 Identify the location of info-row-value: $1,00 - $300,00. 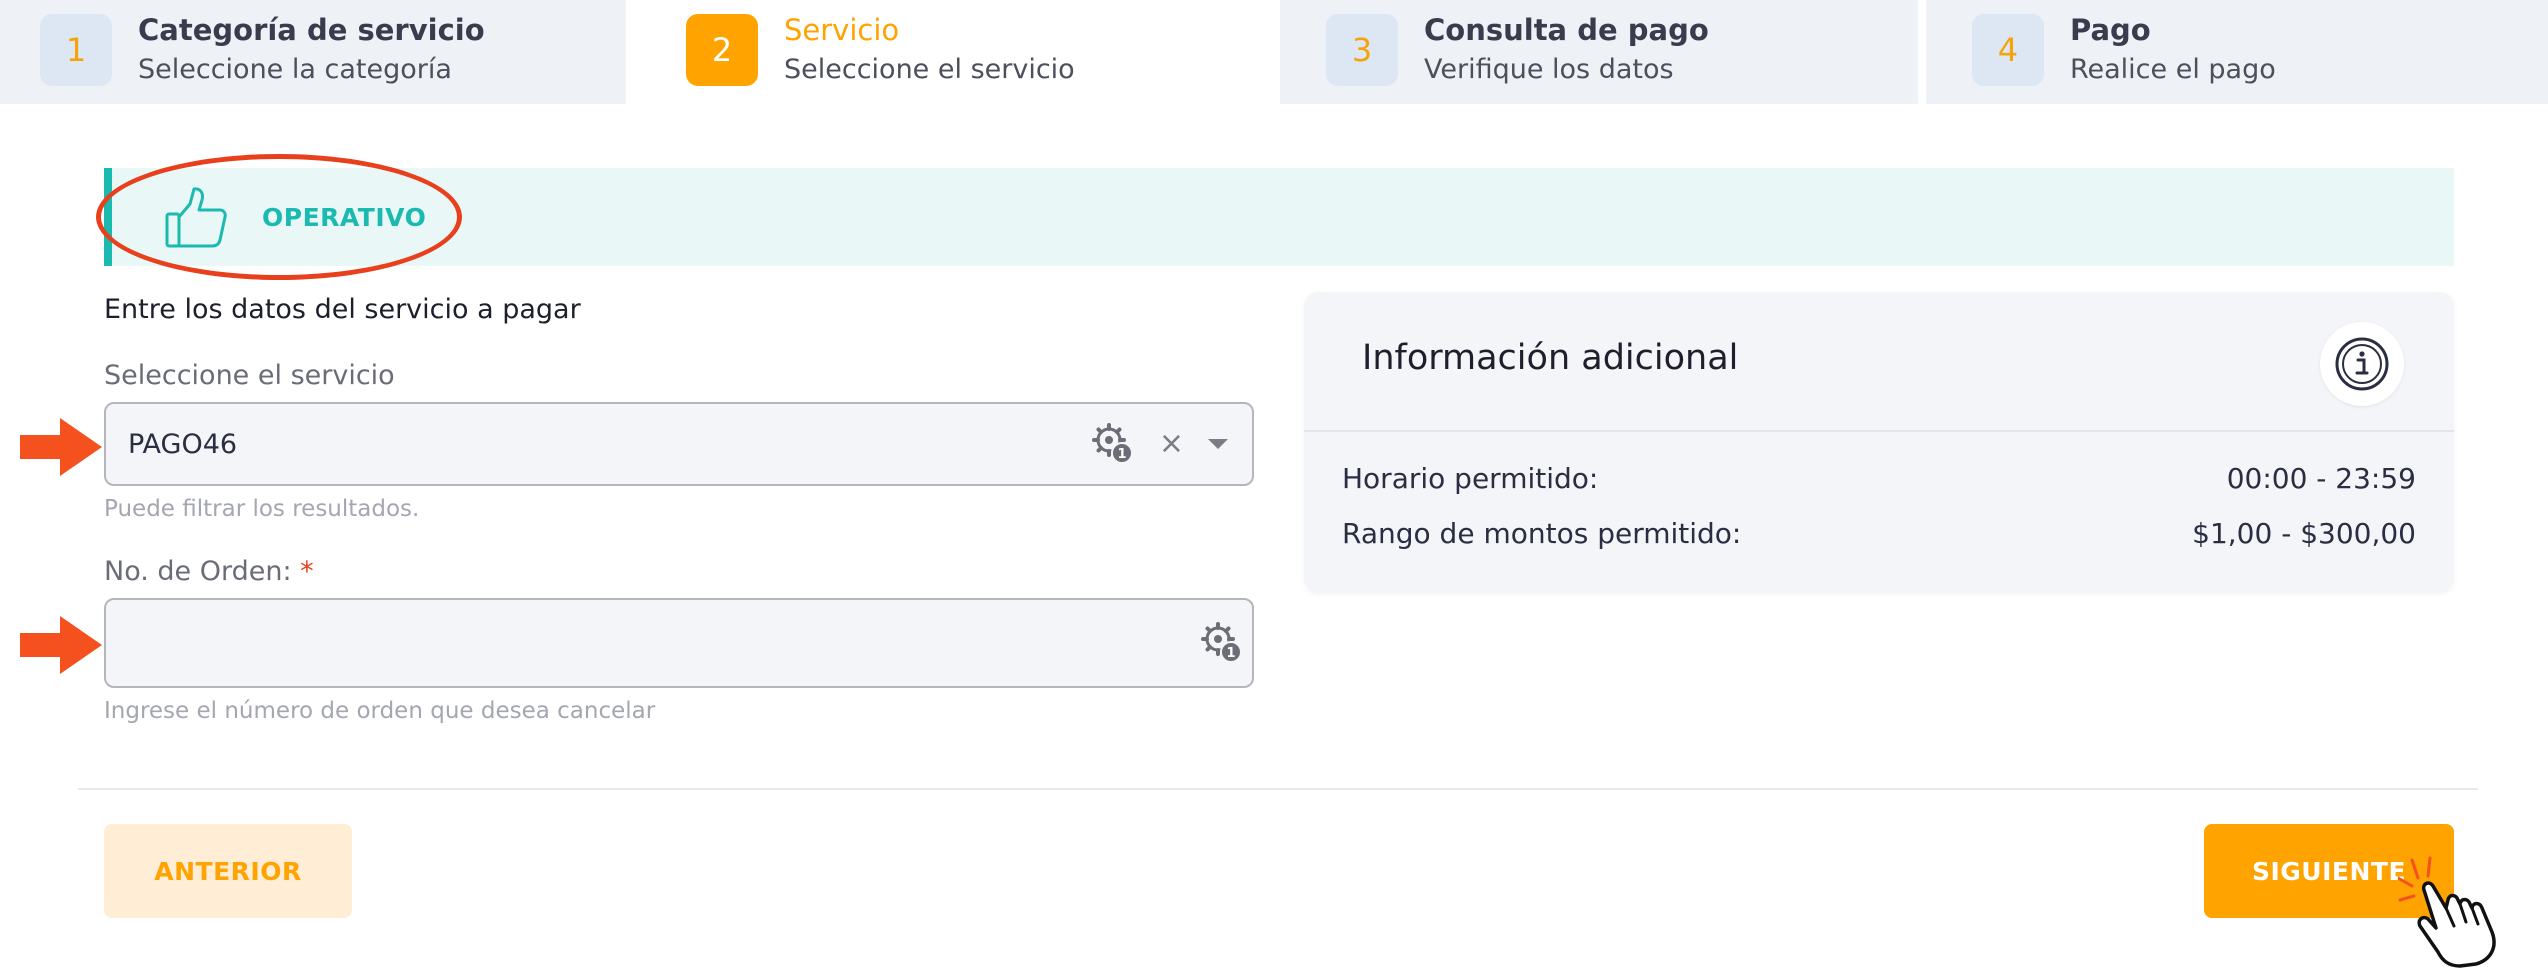
(2304, 533).